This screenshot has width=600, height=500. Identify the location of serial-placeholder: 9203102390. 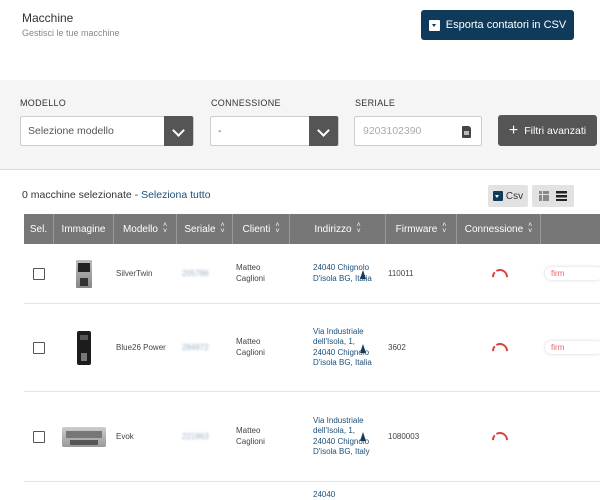
(392, 131).